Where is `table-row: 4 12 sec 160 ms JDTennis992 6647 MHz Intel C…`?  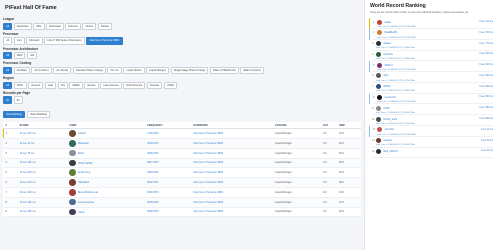
table-row: 4 12 sec 160 ms JDTennis992 6647 MHz Intel C… is located at coordinates (182, 163).